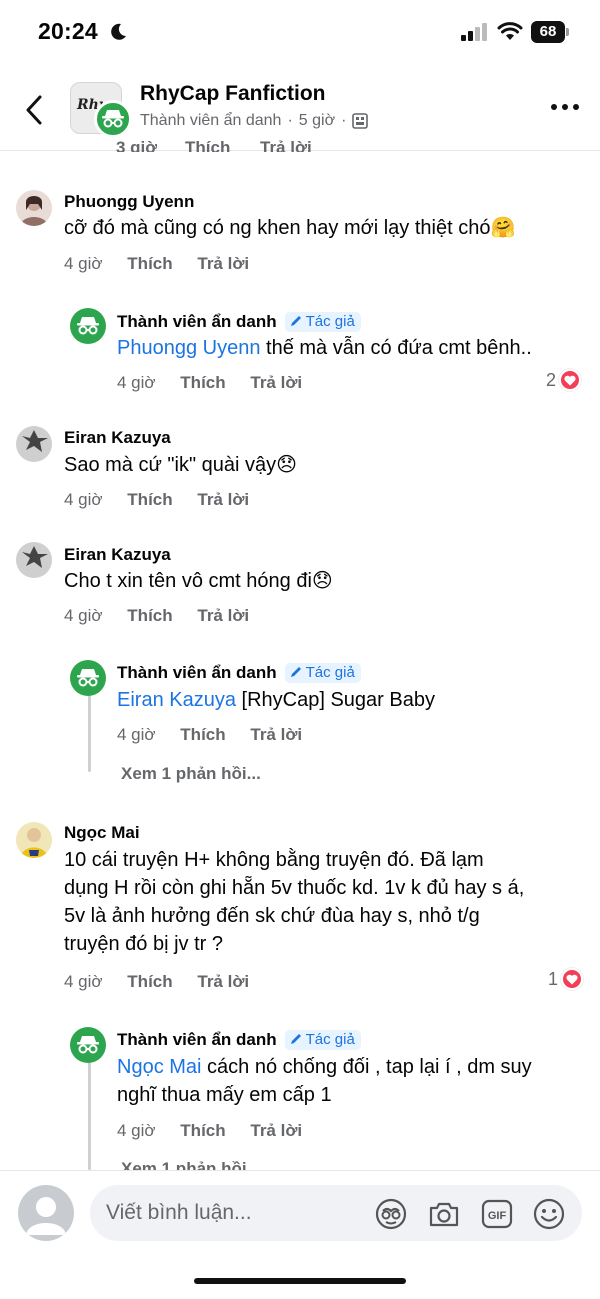 The height and width of the screenshot is (1299, 600). Describe the element at coordinates (68, 31) in the screenshot. I see `status-time: 20:24` at that location.